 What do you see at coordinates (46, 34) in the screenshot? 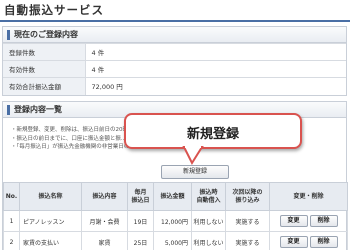
I see `current-registration-title: 現在のご登録内容` at bounding box center [46, 34].